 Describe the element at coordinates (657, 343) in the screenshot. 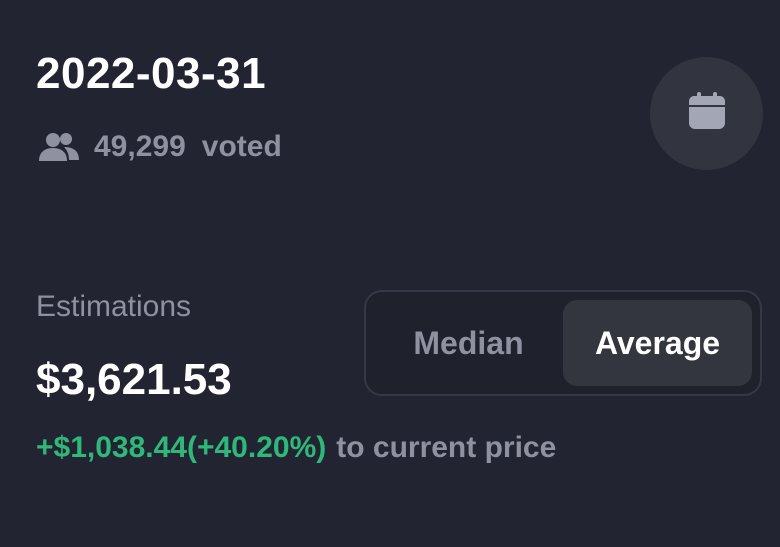

I see `average-option: Average` at that location.